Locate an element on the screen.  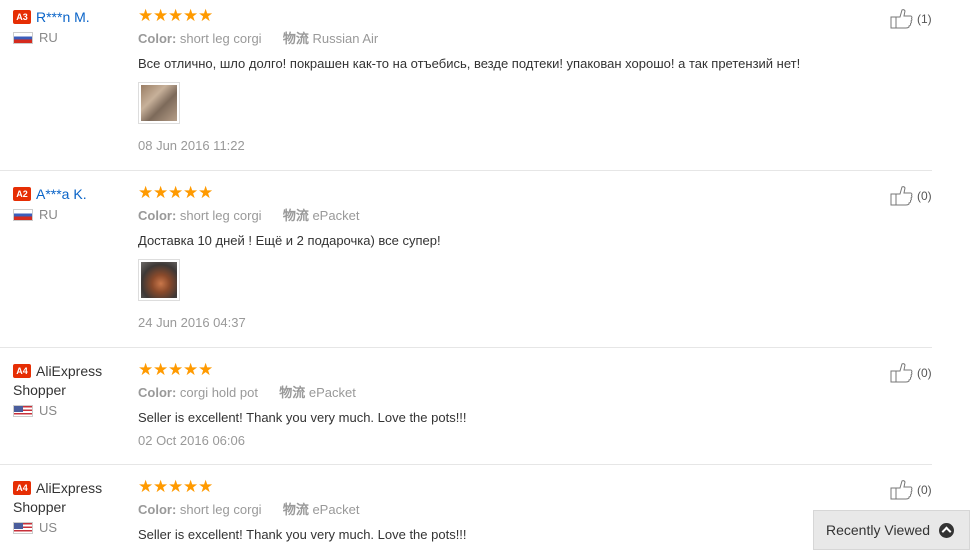
helpful-vote: (1) is located at coordinates (911, 18).